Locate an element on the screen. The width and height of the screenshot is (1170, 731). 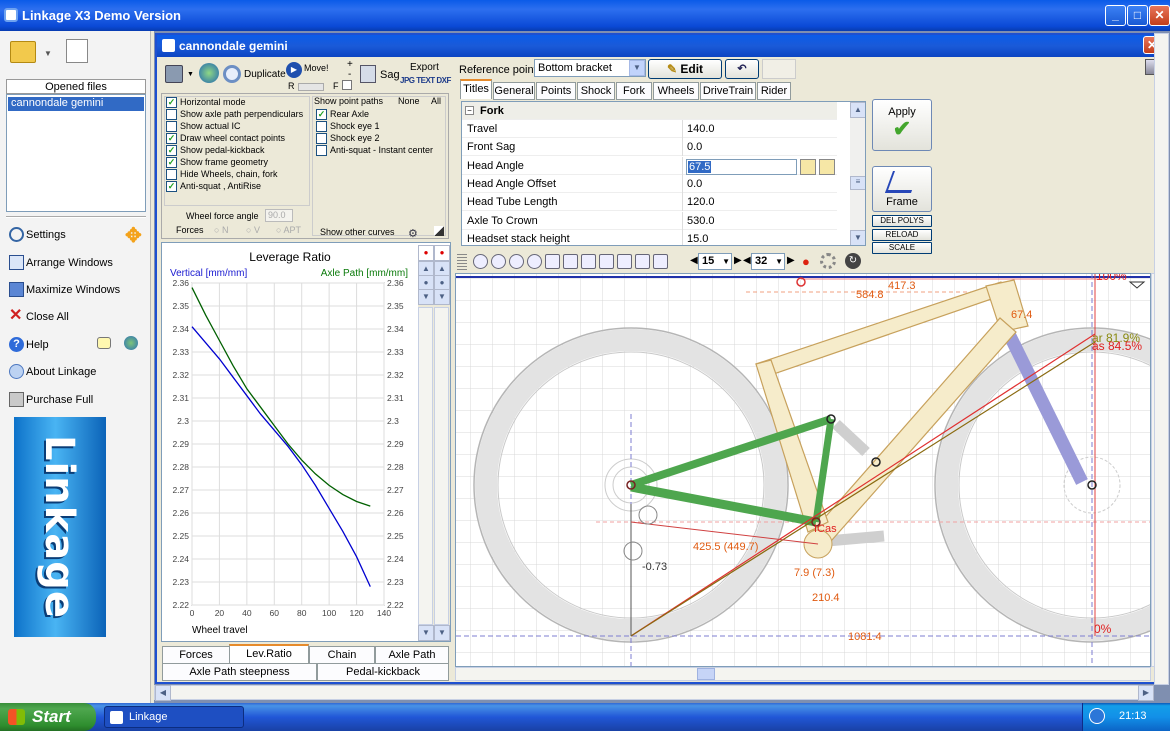
export-formats: JPG TEXT DXF is located at coordinates (425, 80).